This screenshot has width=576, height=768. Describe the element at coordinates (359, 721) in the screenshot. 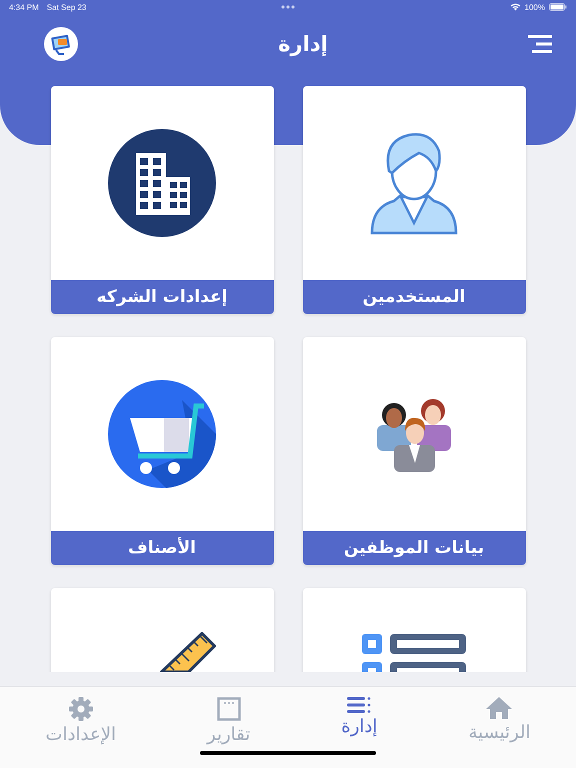

I see `tab-item: إدارة` at that location.